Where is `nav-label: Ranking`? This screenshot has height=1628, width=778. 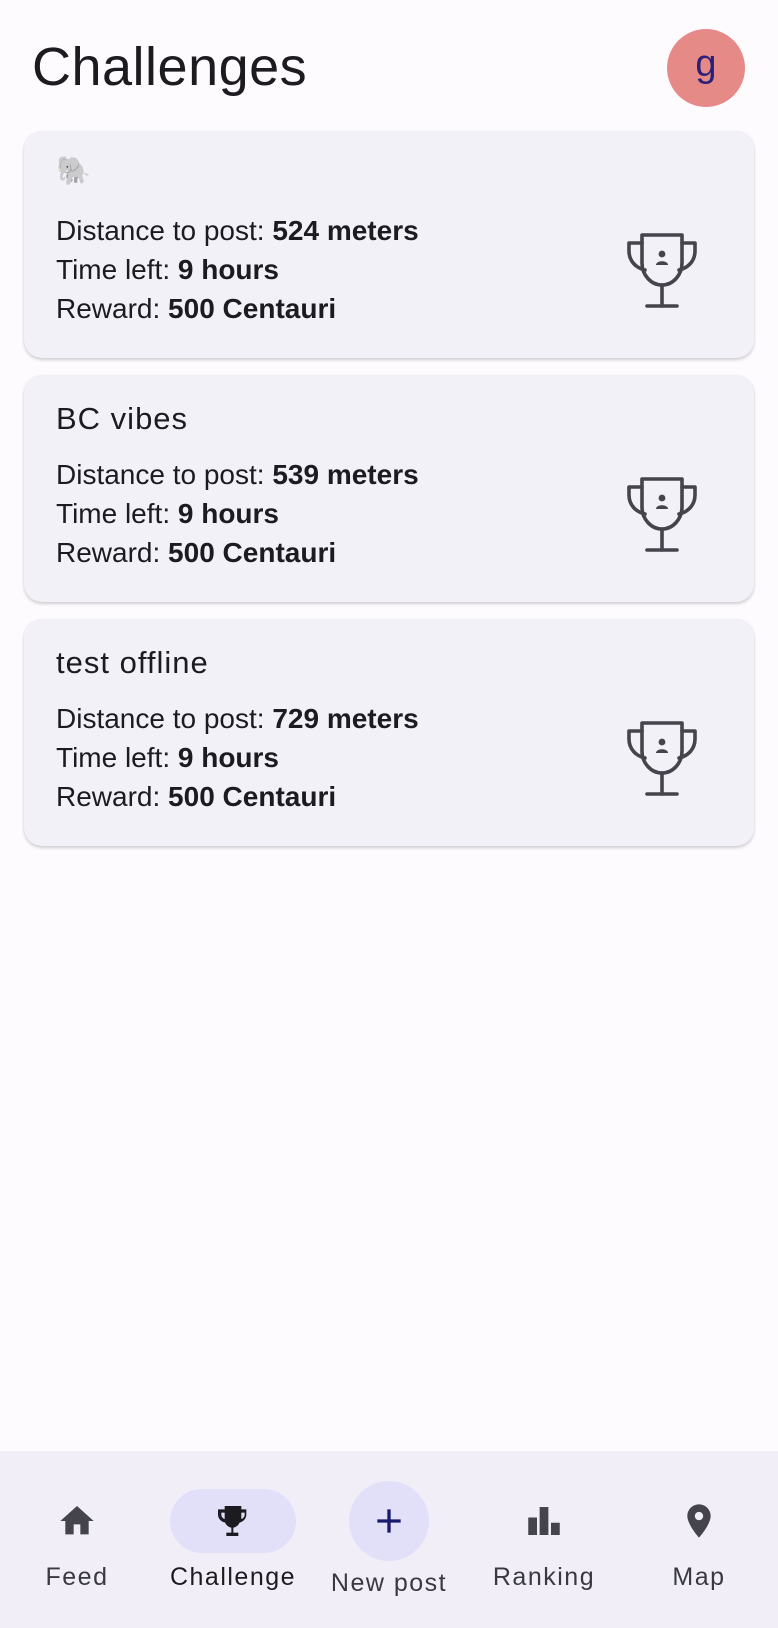
nav-label: Ranking is located at coordinates (544, 1577).